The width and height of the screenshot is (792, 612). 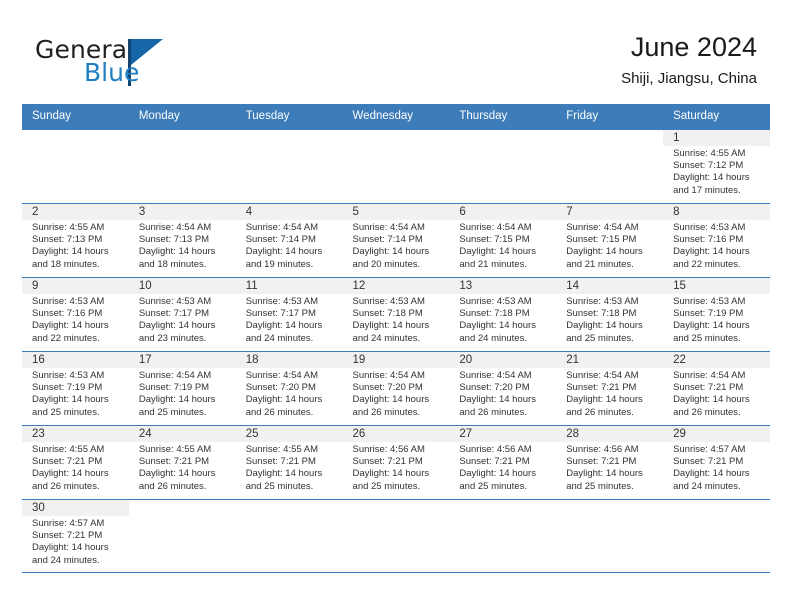 I want to click on day-number: 18, so click(x=252, y=360).